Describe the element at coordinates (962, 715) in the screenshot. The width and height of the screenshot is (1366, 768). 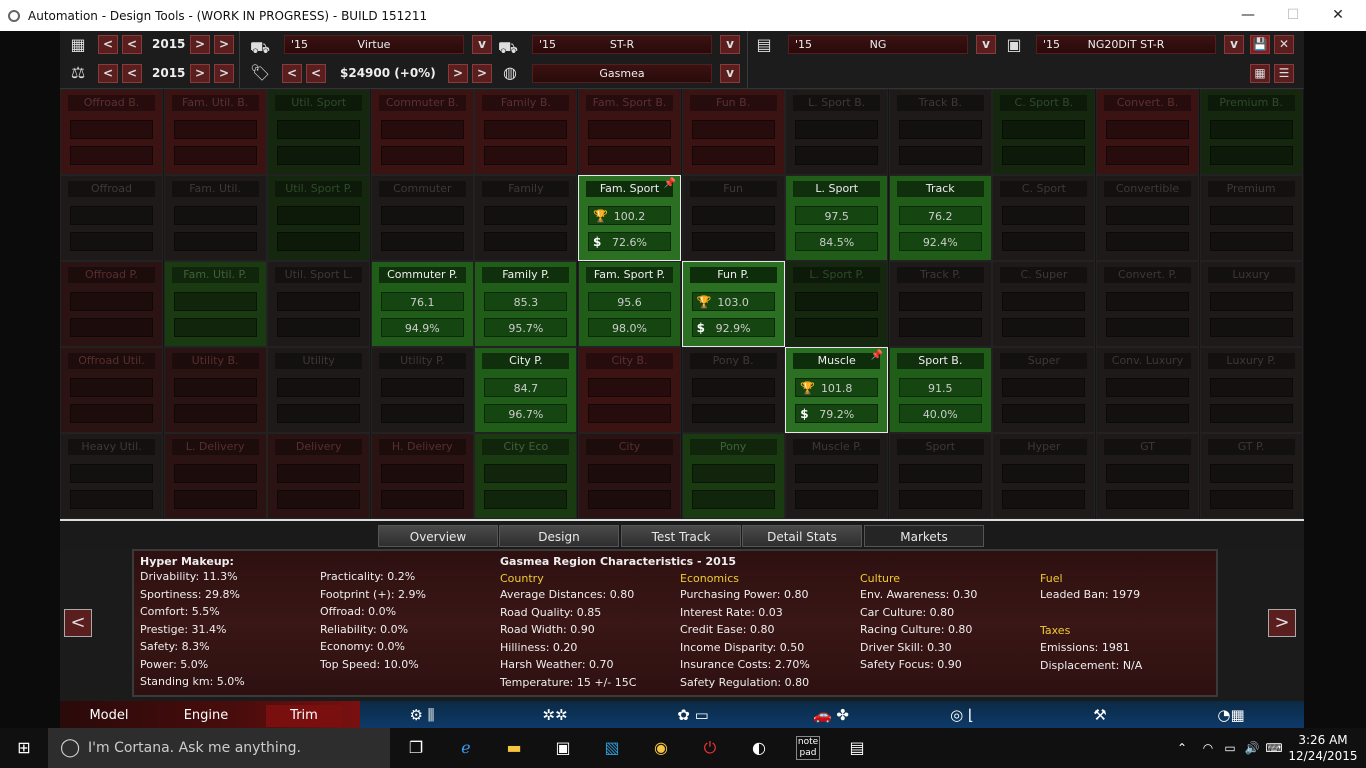
I see `steering-seat-icon: ◎ ⌊` at that location.